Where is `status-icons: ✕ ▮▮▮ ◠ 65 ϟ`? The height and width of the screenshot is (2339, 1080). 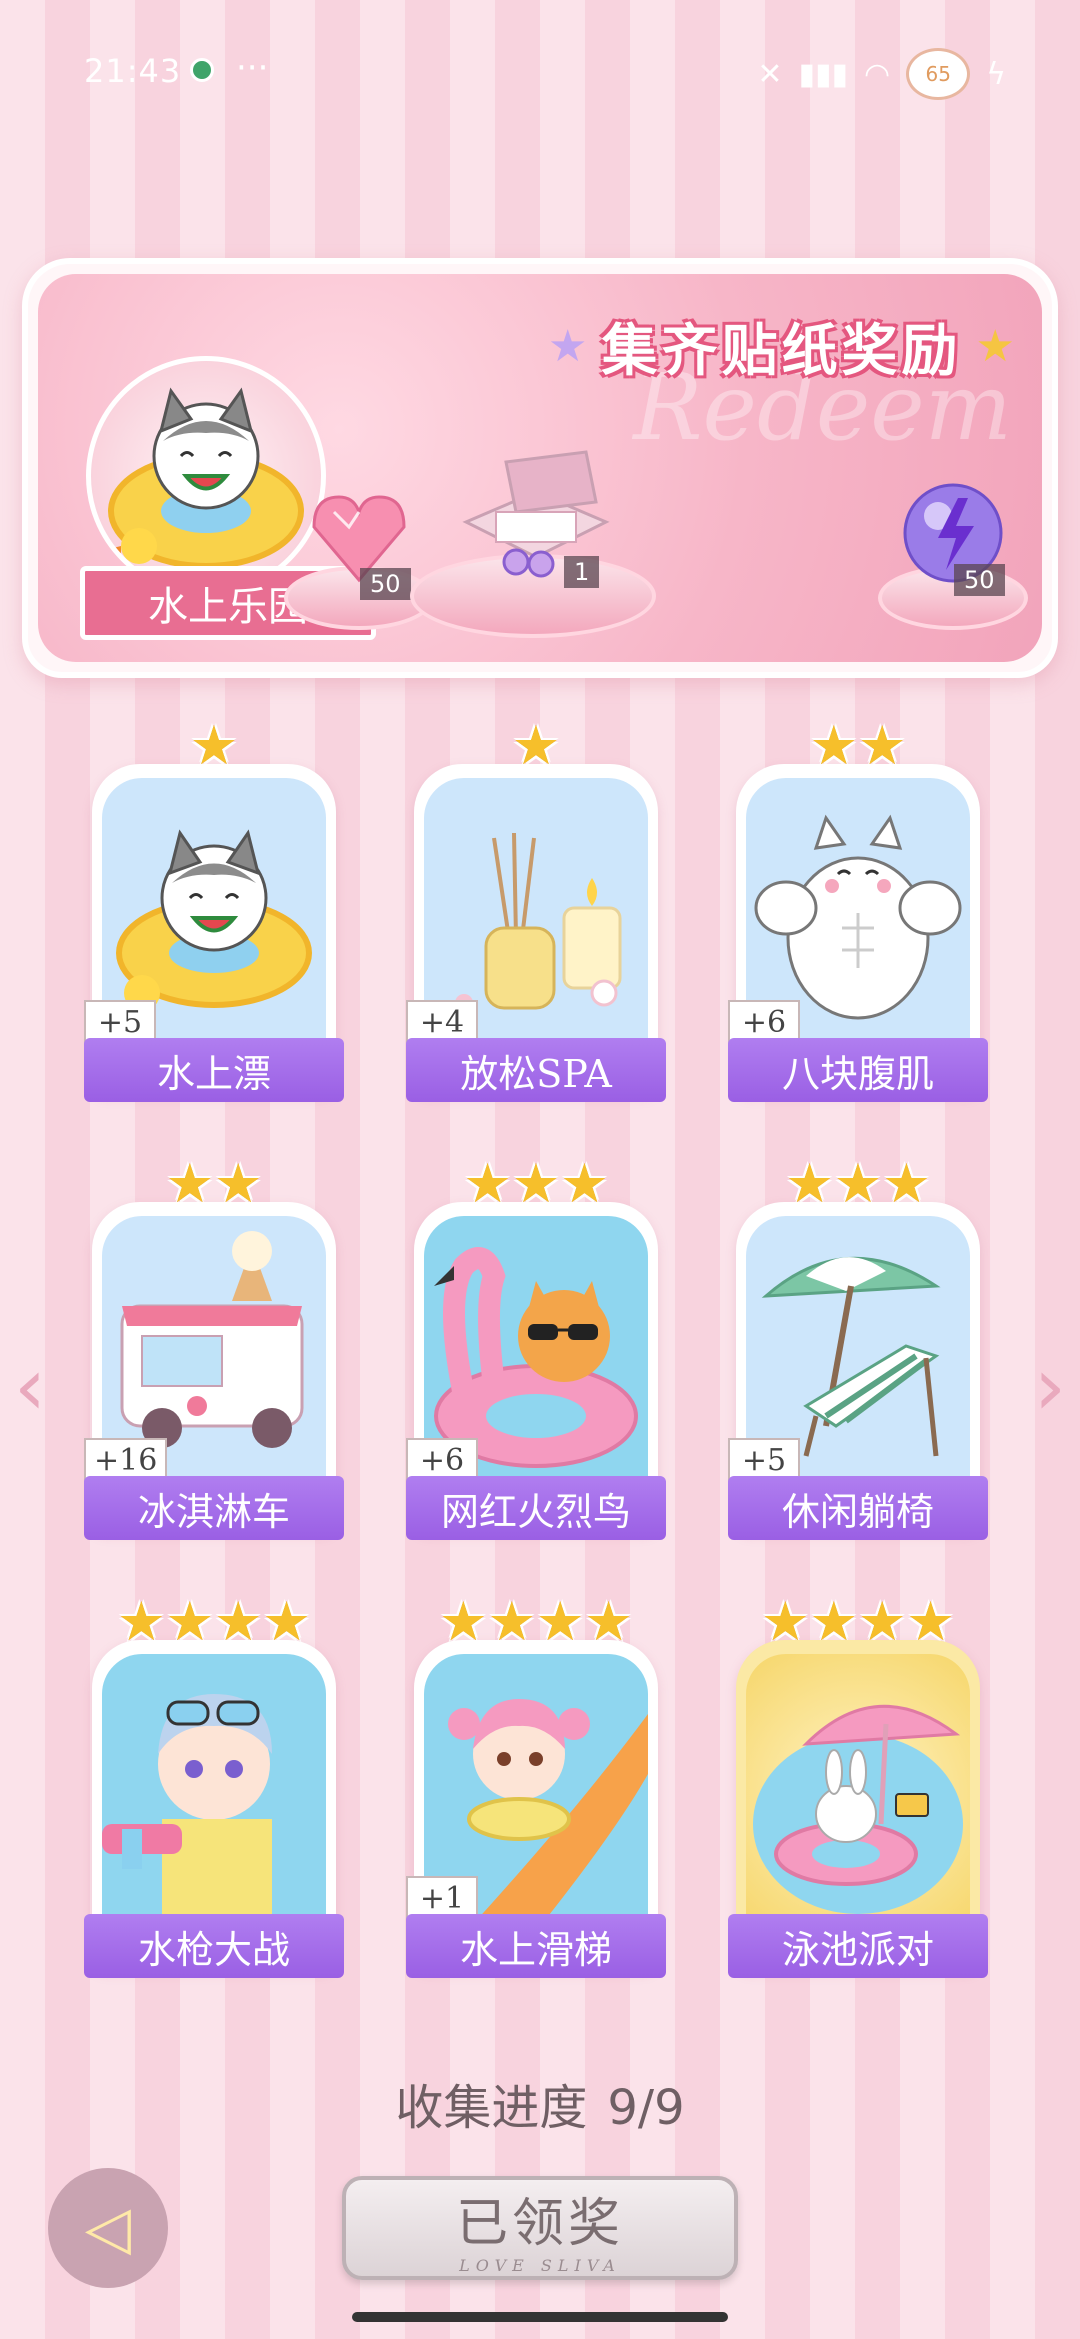
status-icons: ✕ ▮▮▮ ◠ 65 ϟ is located at coordinates (881, 74).